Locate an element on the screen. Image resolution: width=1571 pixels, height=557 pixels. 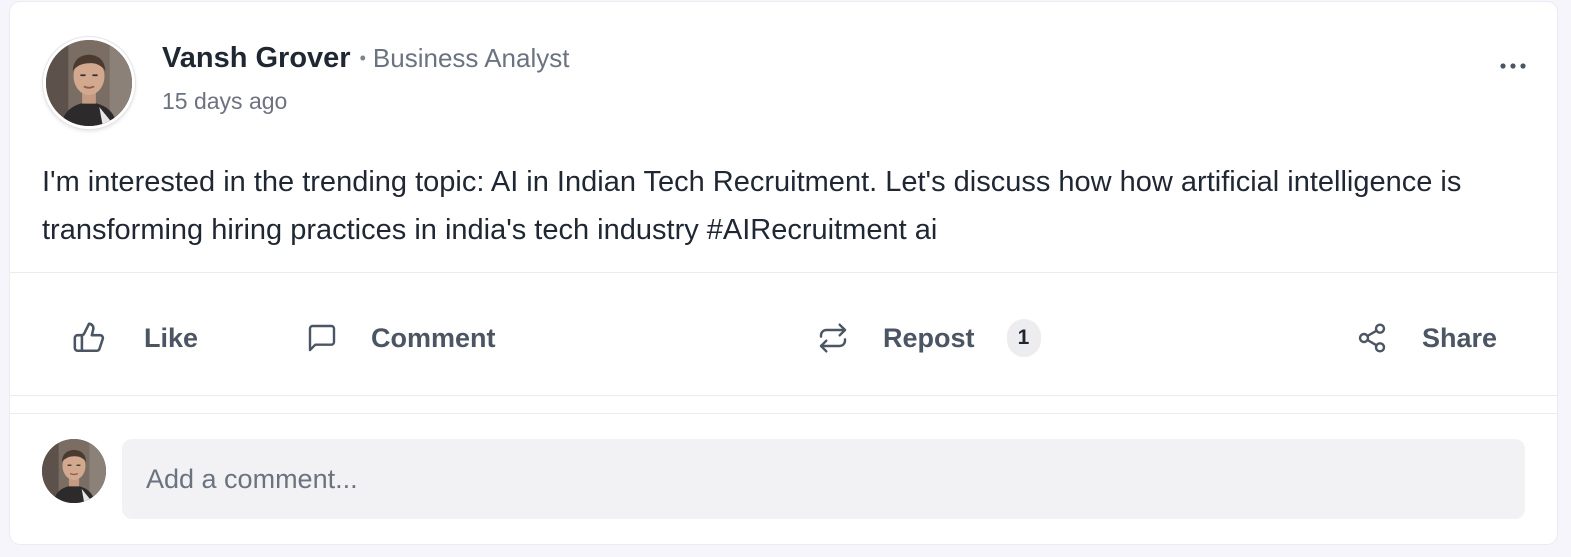
more-horizontal-icon is located at coordinates (1513, 66).